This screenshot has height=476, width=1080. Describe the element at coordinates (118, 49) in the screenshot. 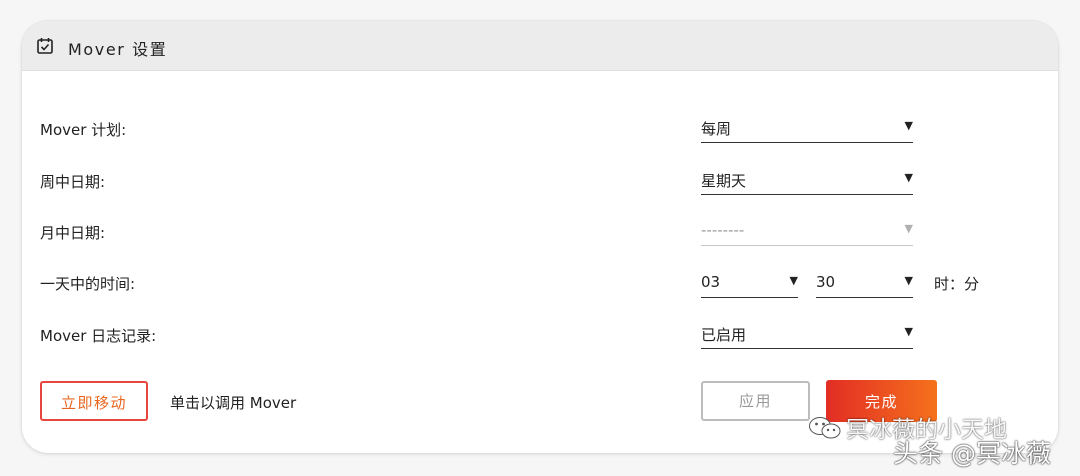

I see `page-title: Mover 设置` at that location.